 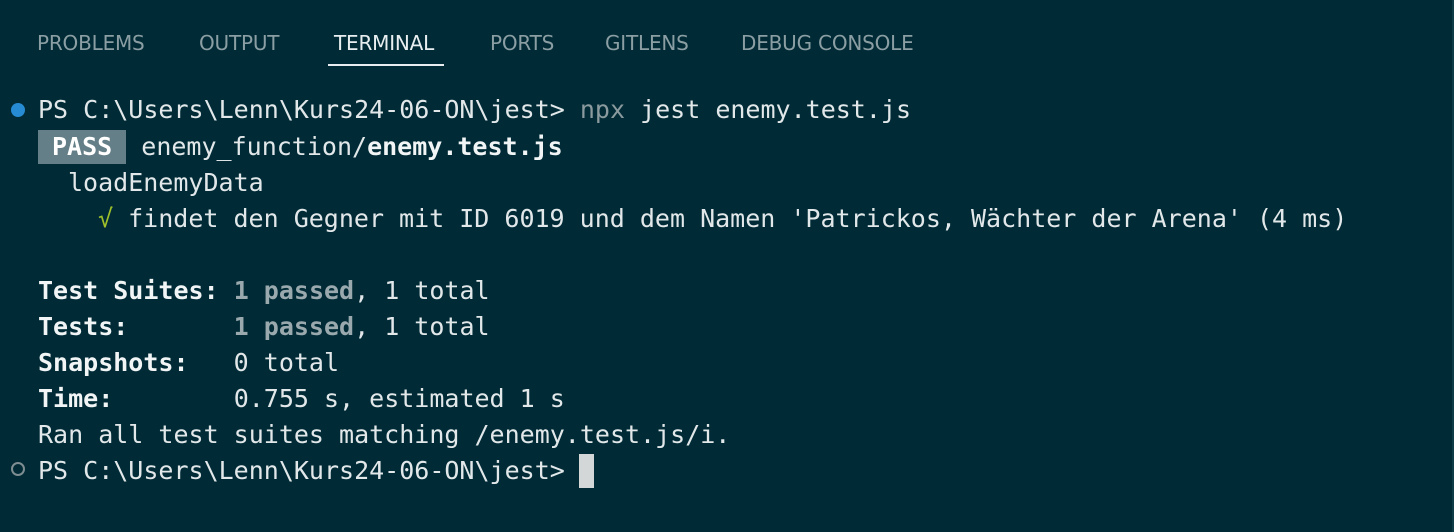 What do you see at coordinates (254, 146) in the screenshot?
I see `suite-dir: enemy_function/` at bounding box center [254, 146].